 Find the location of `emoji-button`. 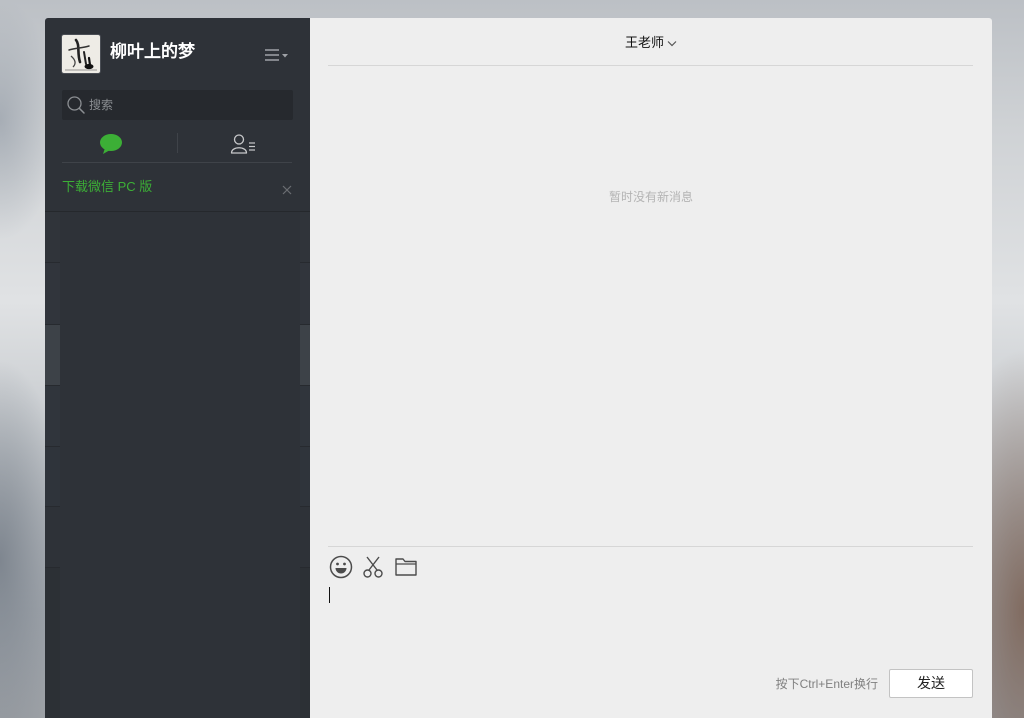

emoji-button is located at coordinates (341, 567).